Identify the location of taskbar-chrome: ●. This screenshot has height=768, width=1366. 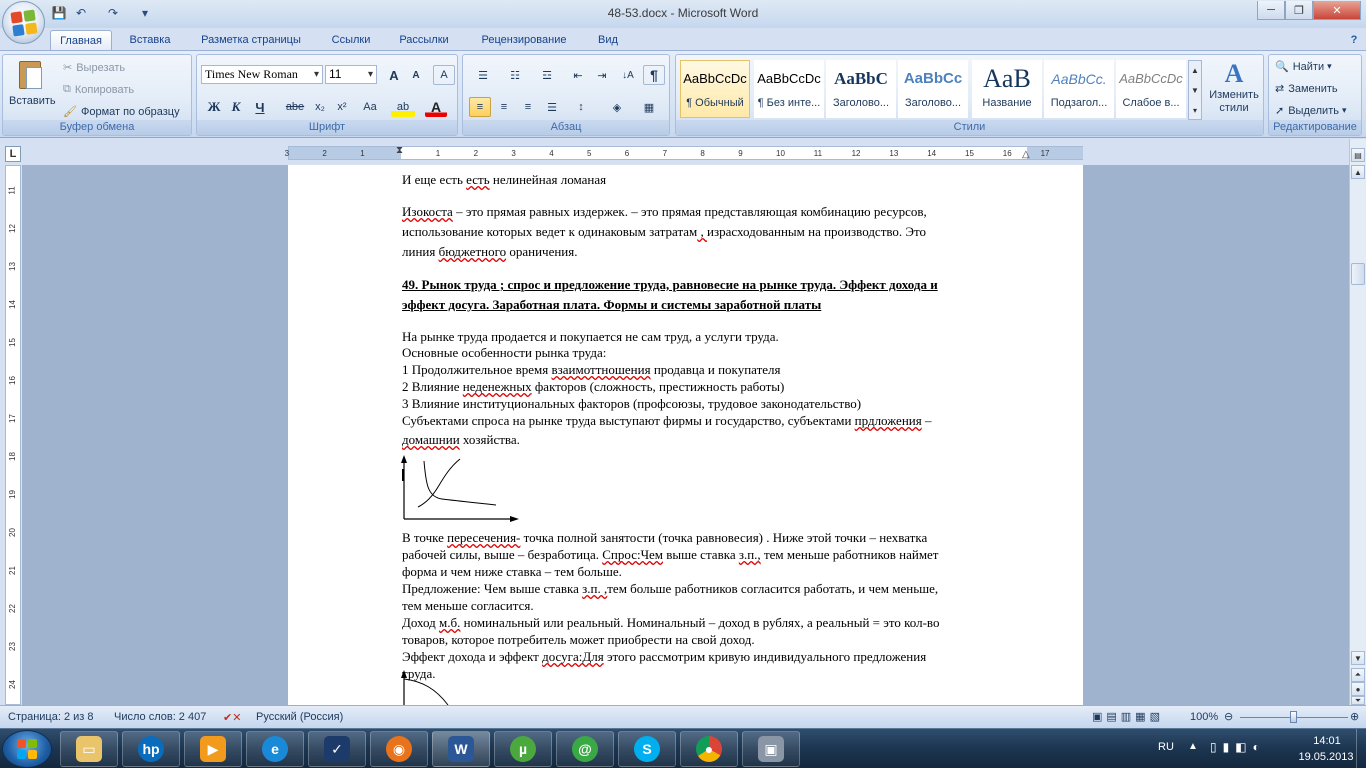
(709, 749).